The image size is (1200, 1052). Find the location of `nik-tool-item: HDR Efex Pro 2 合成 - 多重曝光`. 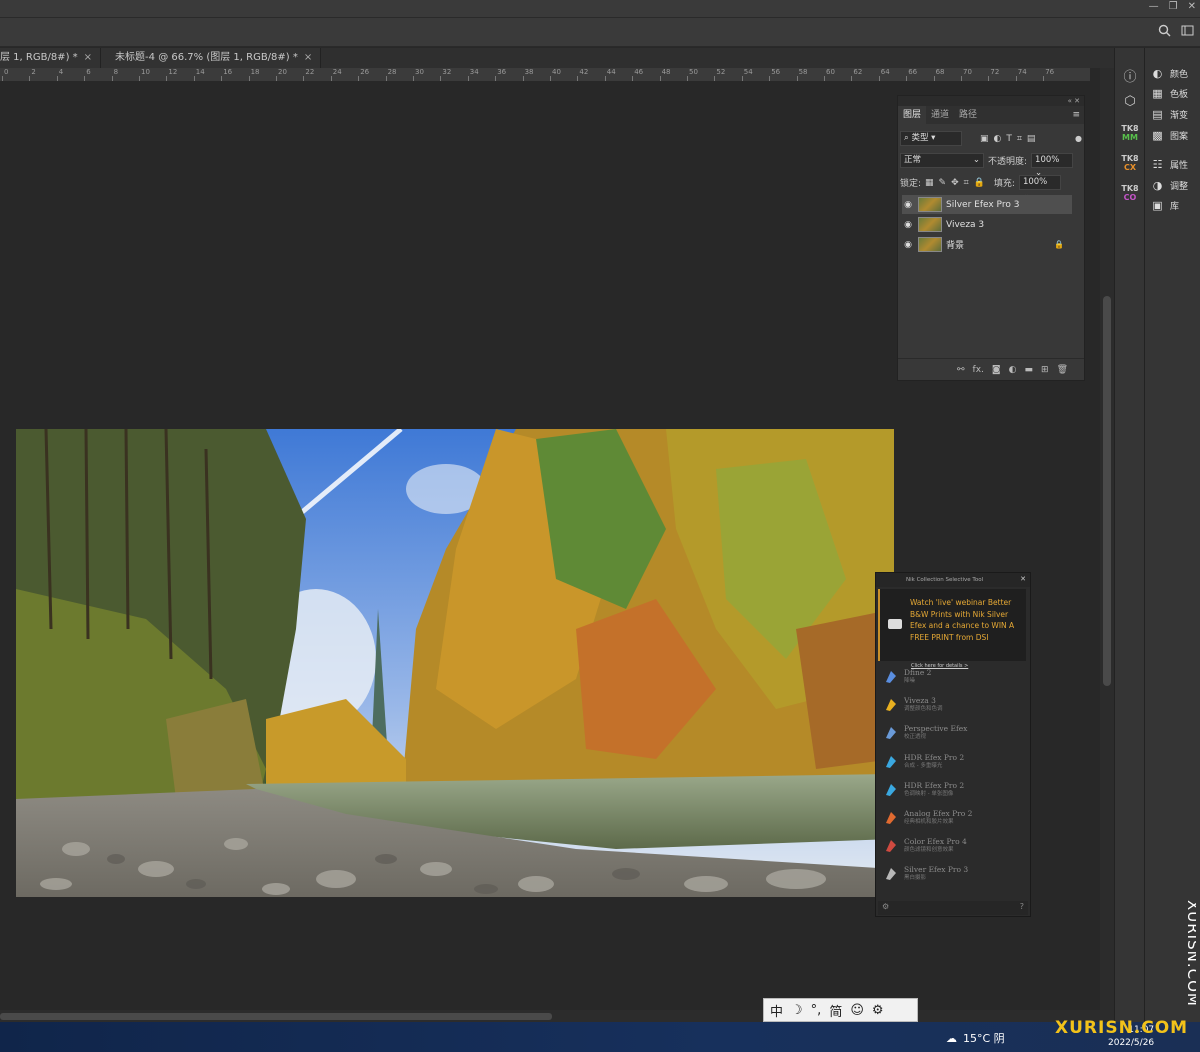

nik-tool-item: HDR Efex Pro 2 合成 - 多重曝光 is located at coordinates (952, 762).